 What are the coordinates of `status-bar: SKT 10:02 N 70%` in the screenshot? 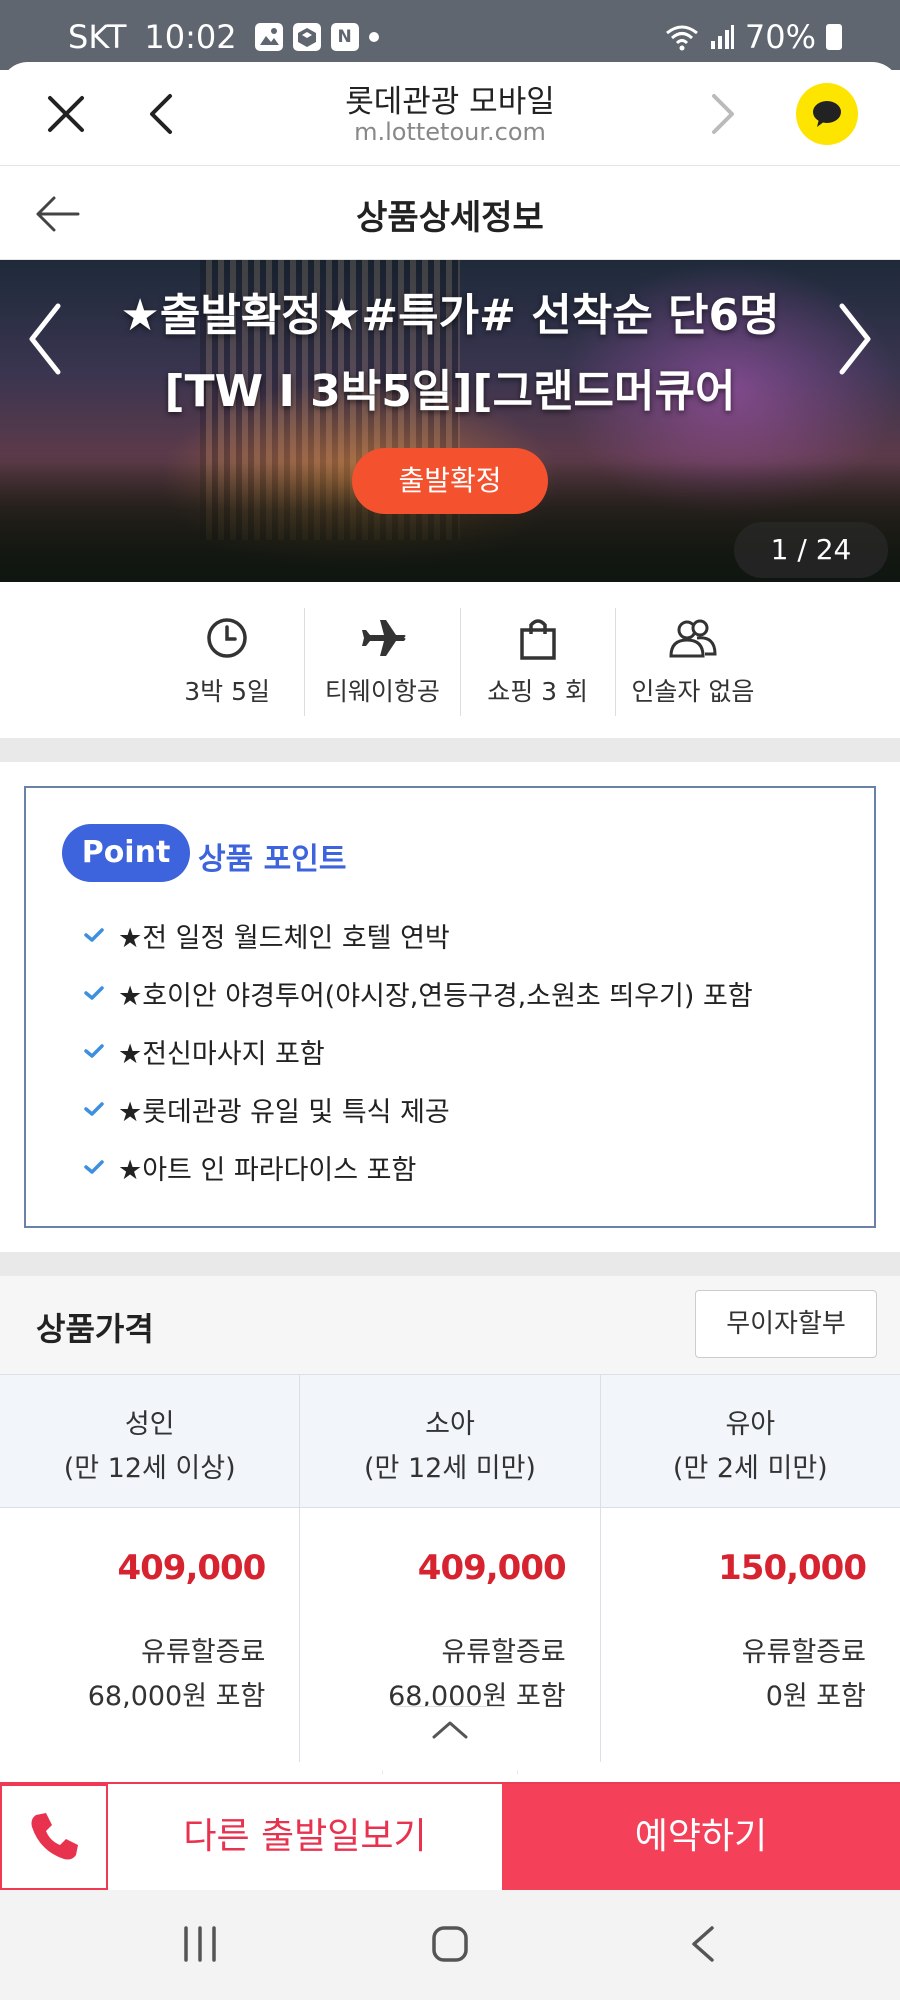 It's located at (450, 35).